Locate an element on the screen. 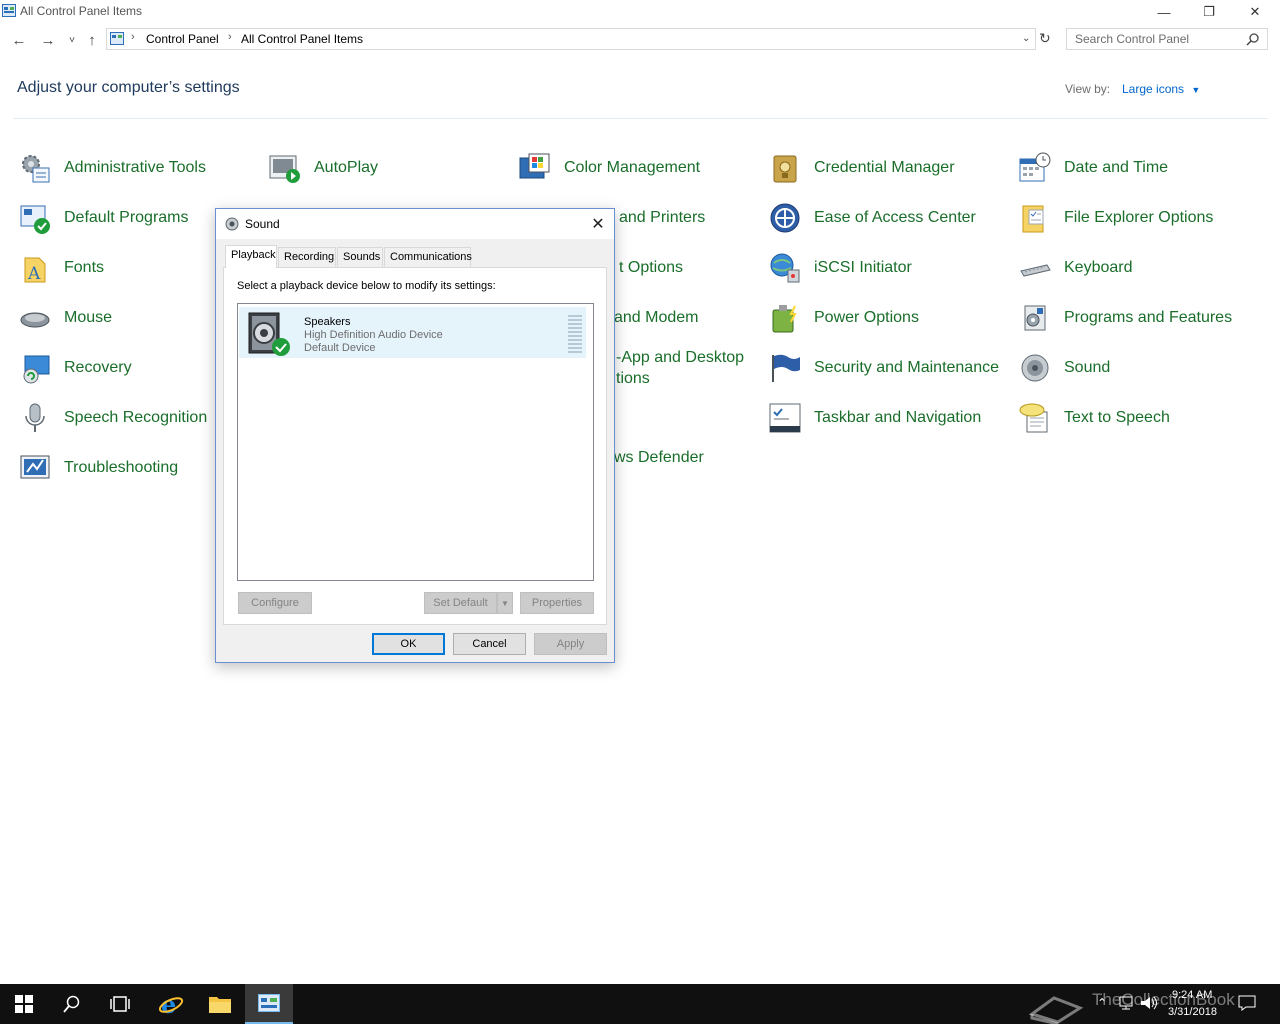  item-administrative-tools: Administrative Tools is located at coordinates (112, 168).